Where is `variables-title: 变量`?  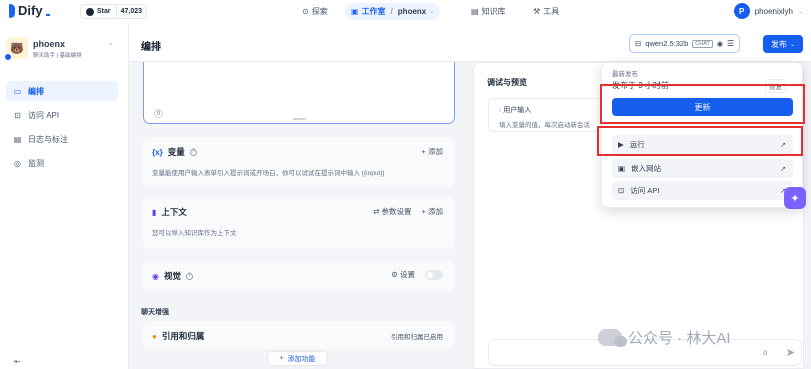 variables-title: 变量 is located at coordinates (176, 152).